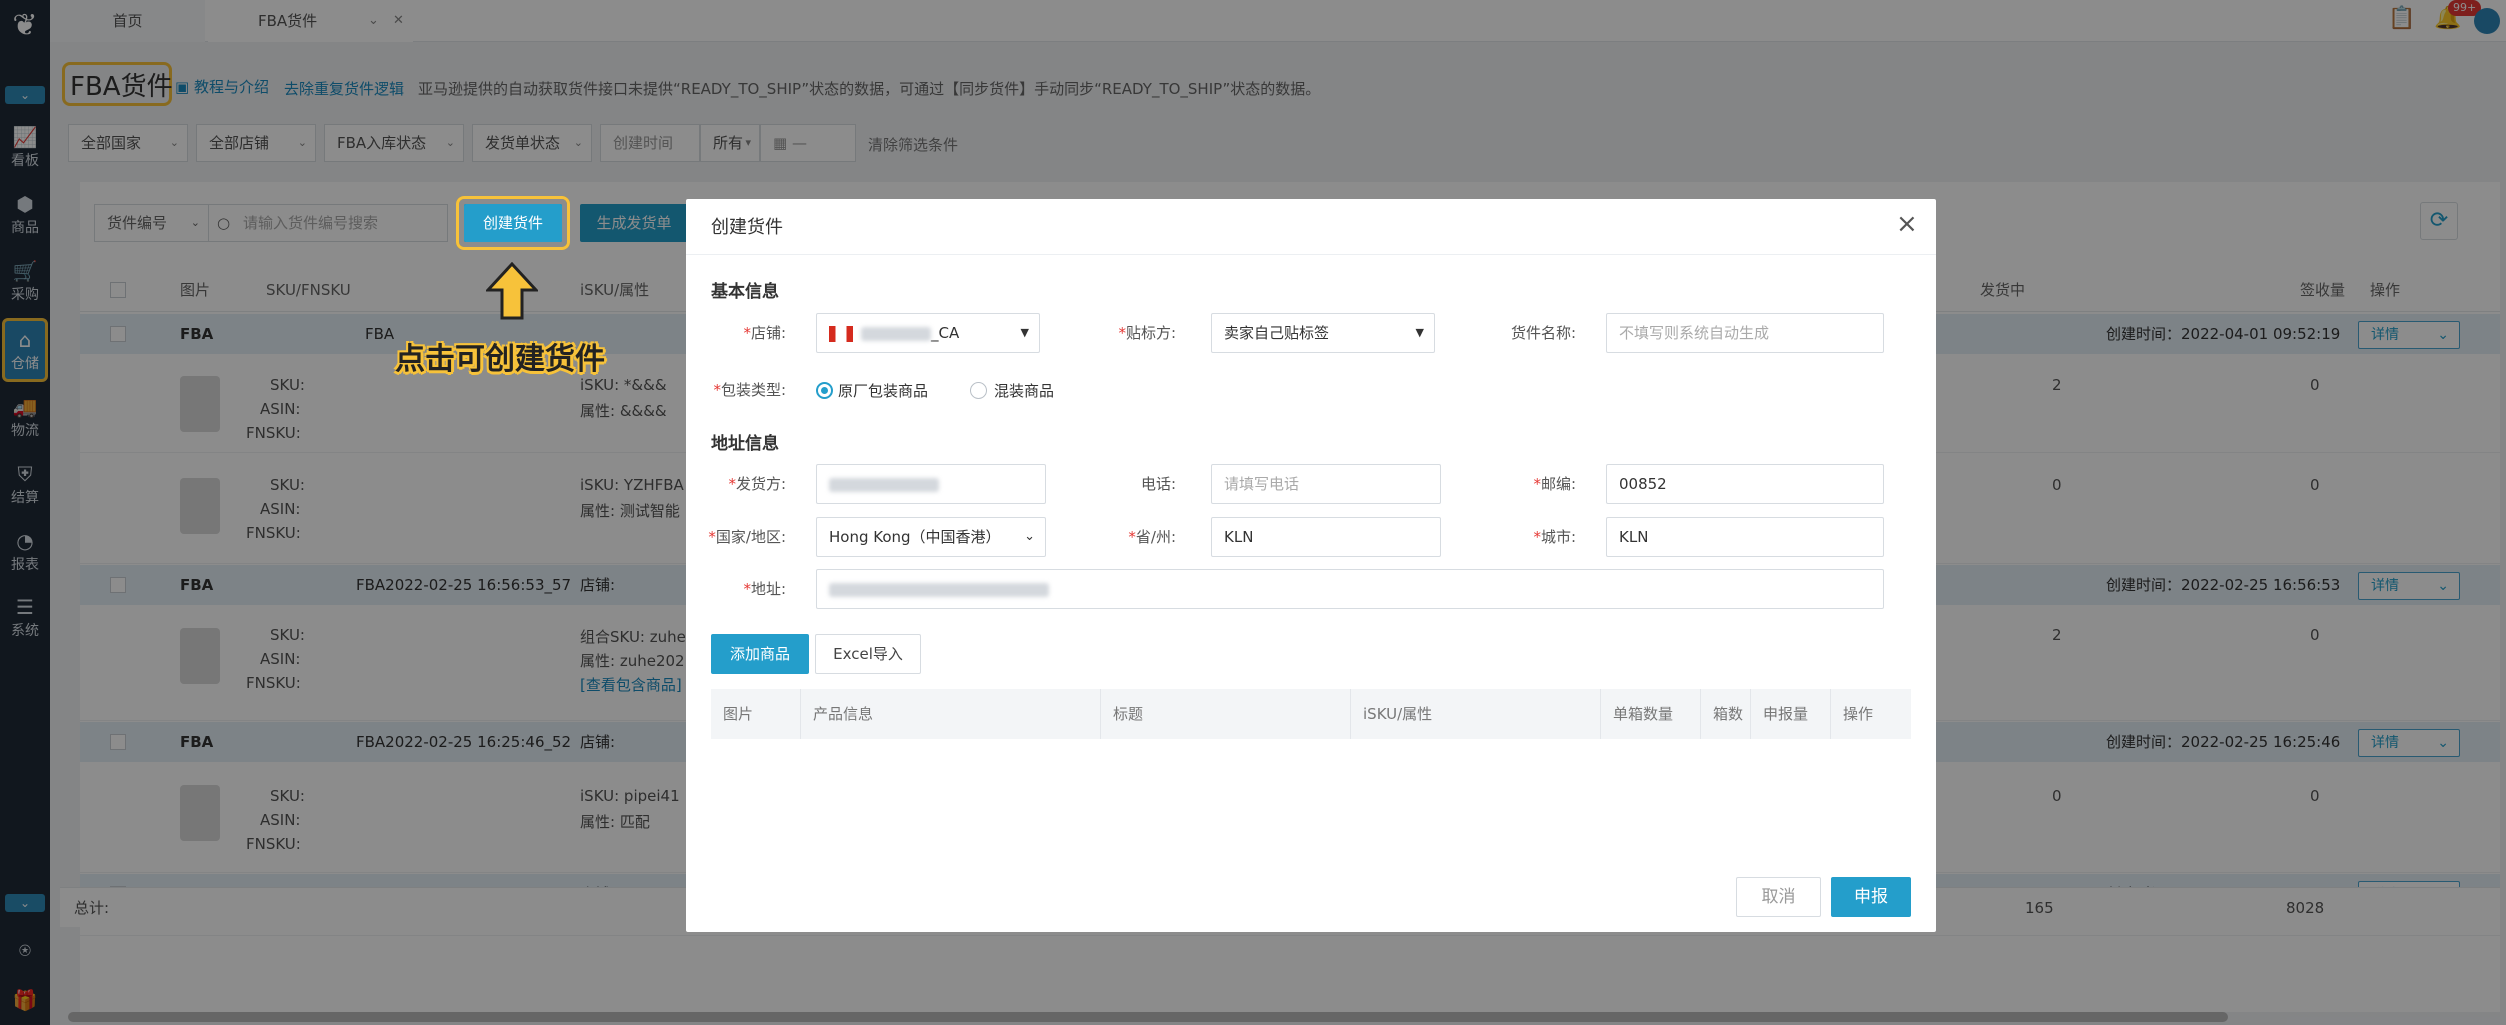 This screenshot has height=1025, width=2506. Describe the element at coordinates (978, 390) in the screenshot. I see `packing-mixed-radio` at that location.